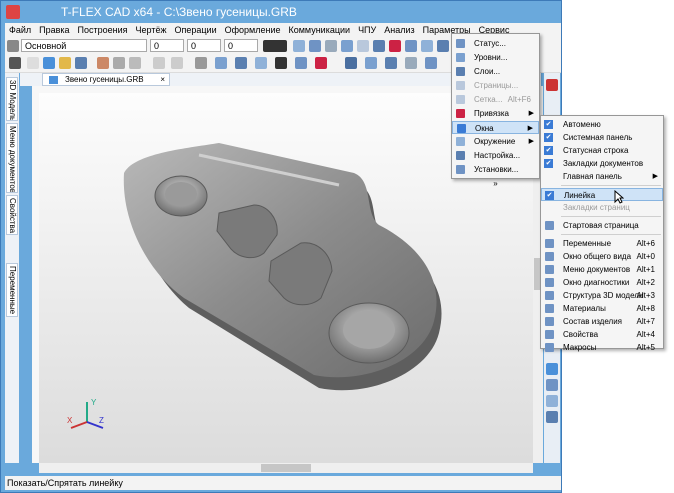 This screenshot has width=674, height=493. I want to click on windows-submenu-item: Окно общего вида Alt+0, so click(602, 256).